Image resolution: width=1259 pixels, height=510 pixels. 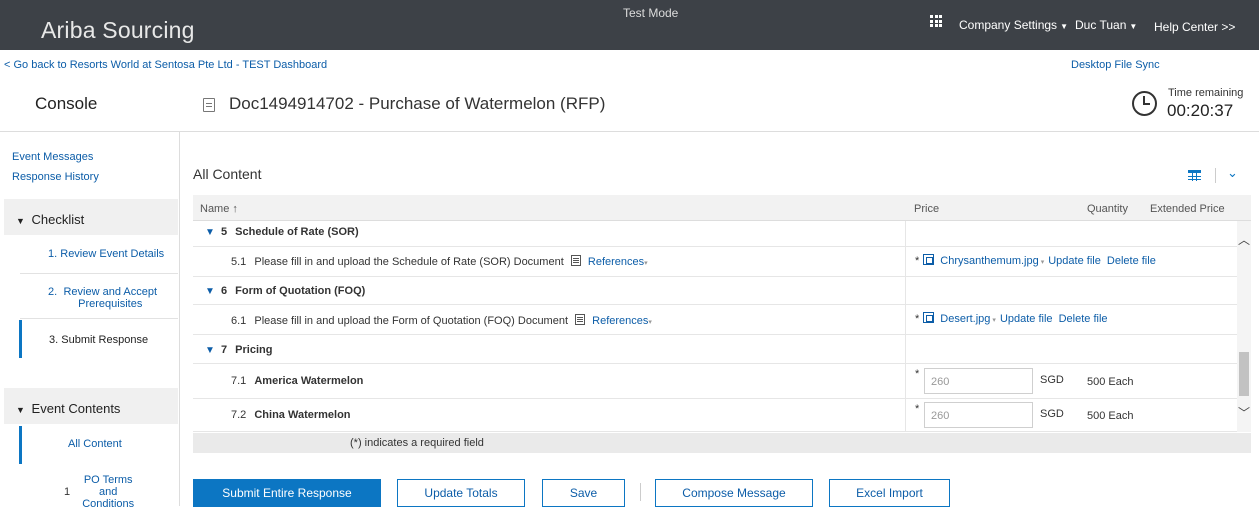 I want to click on row-label: 7.1 America Watermelon, so click(x=297, y=381).